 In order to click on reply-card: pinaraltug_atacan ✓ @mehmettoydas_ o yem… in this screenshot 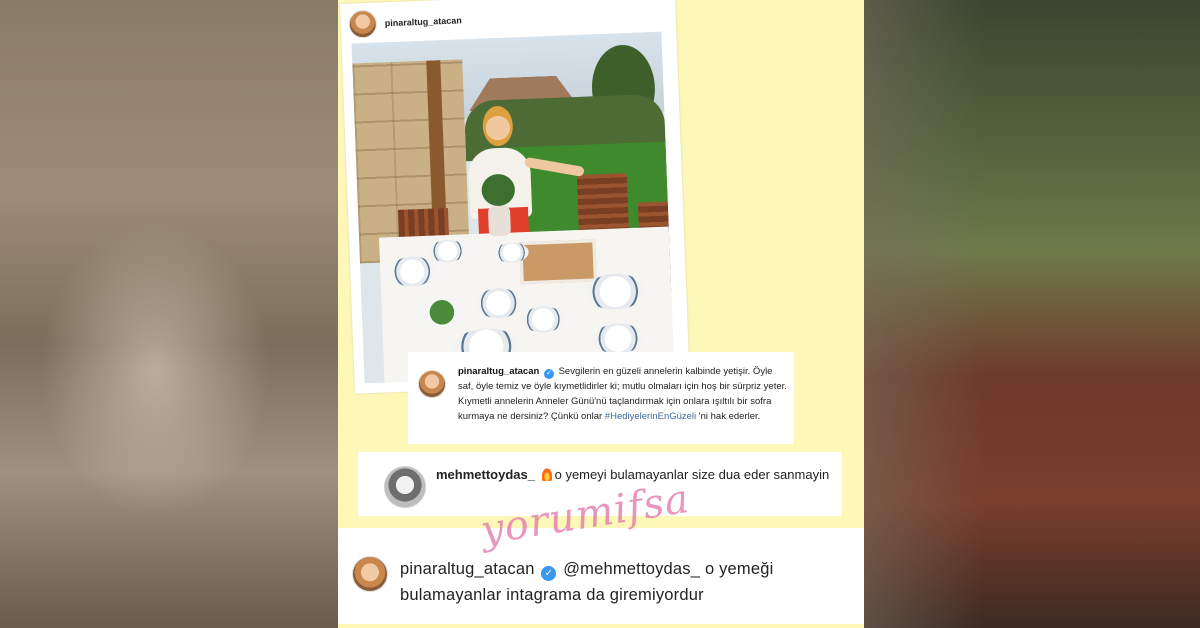, I will do `click(601, 576)`.